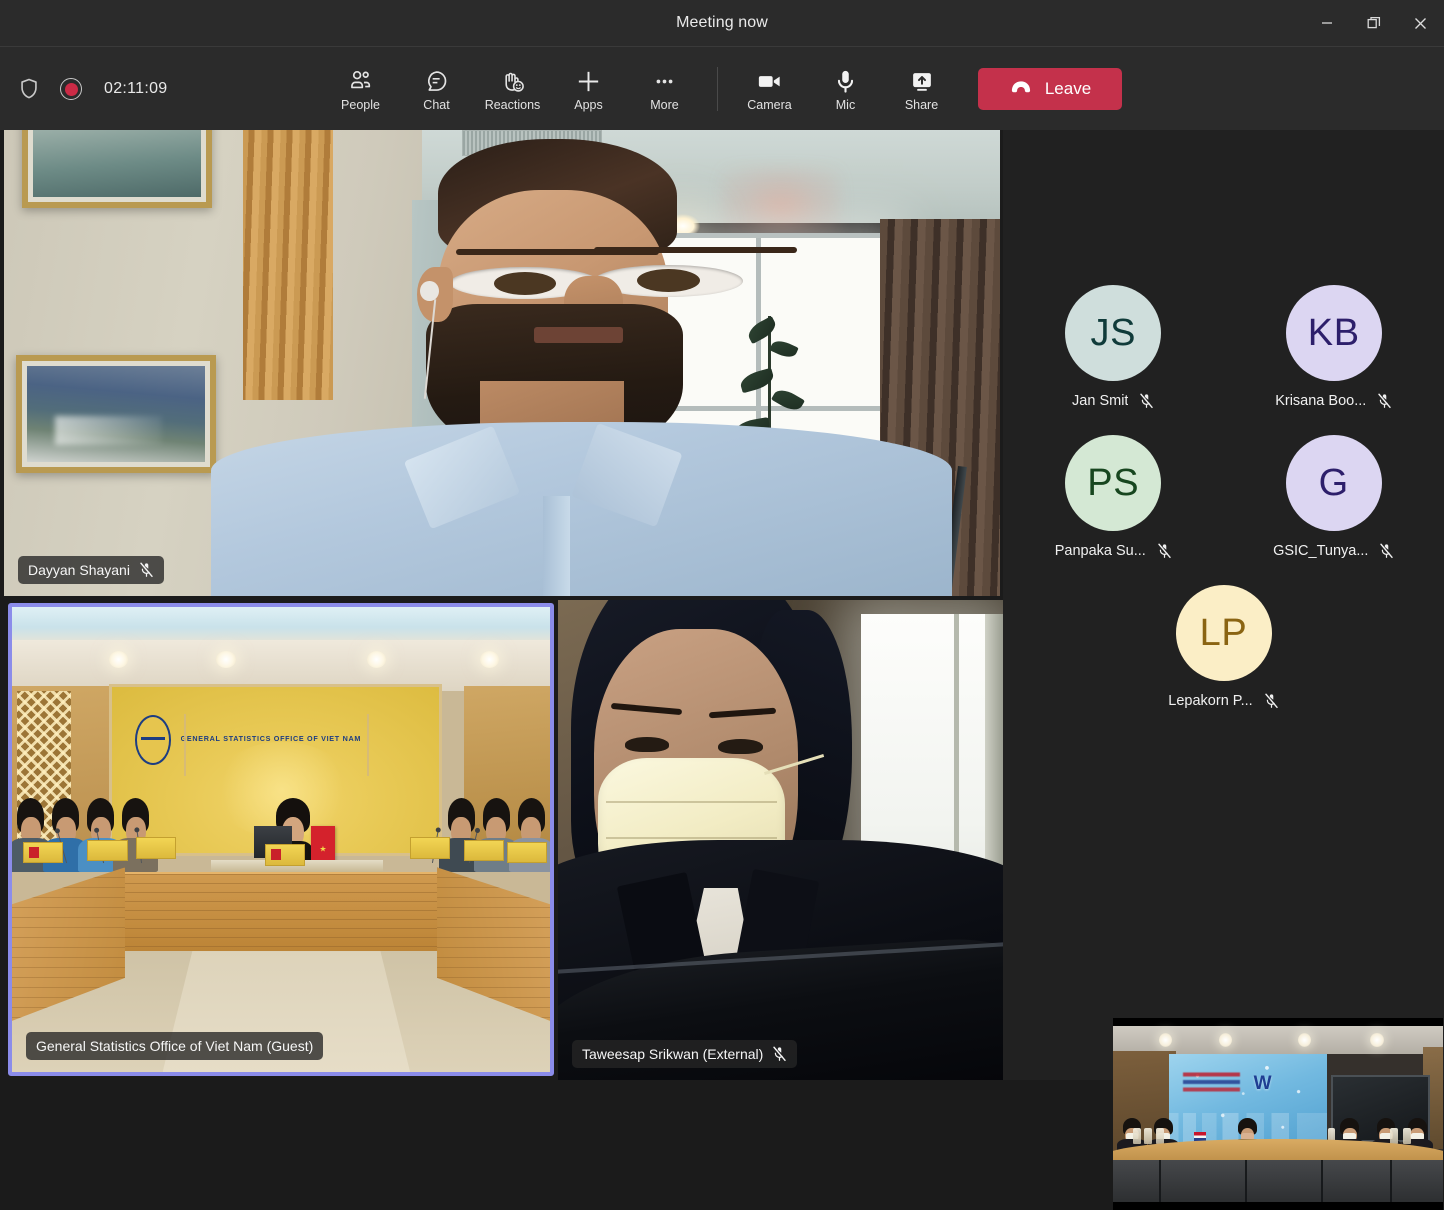  What do you see at coordinates (281, 911) in the screenshot?
I see `table-front-panel` at bounding box center [281, 911].